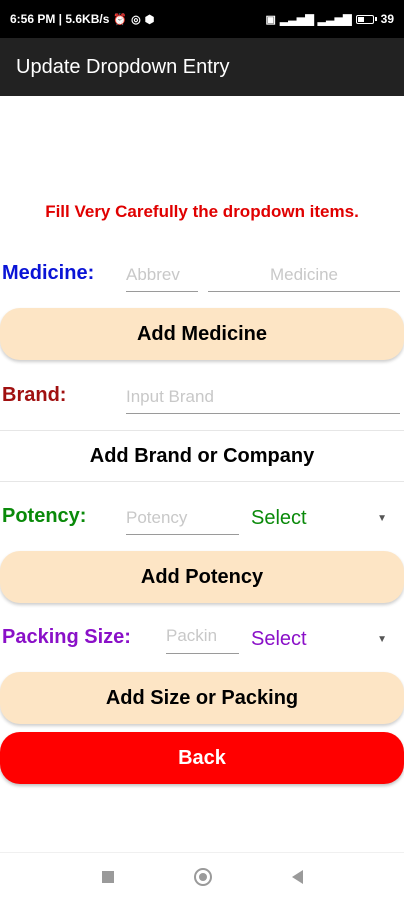 Image resolution: width=404 pixels, height=900 pixels. What do you see at coordinates (107, 877) in the screenshot?
I see `recents-icon` at bounding box center [107, 877].